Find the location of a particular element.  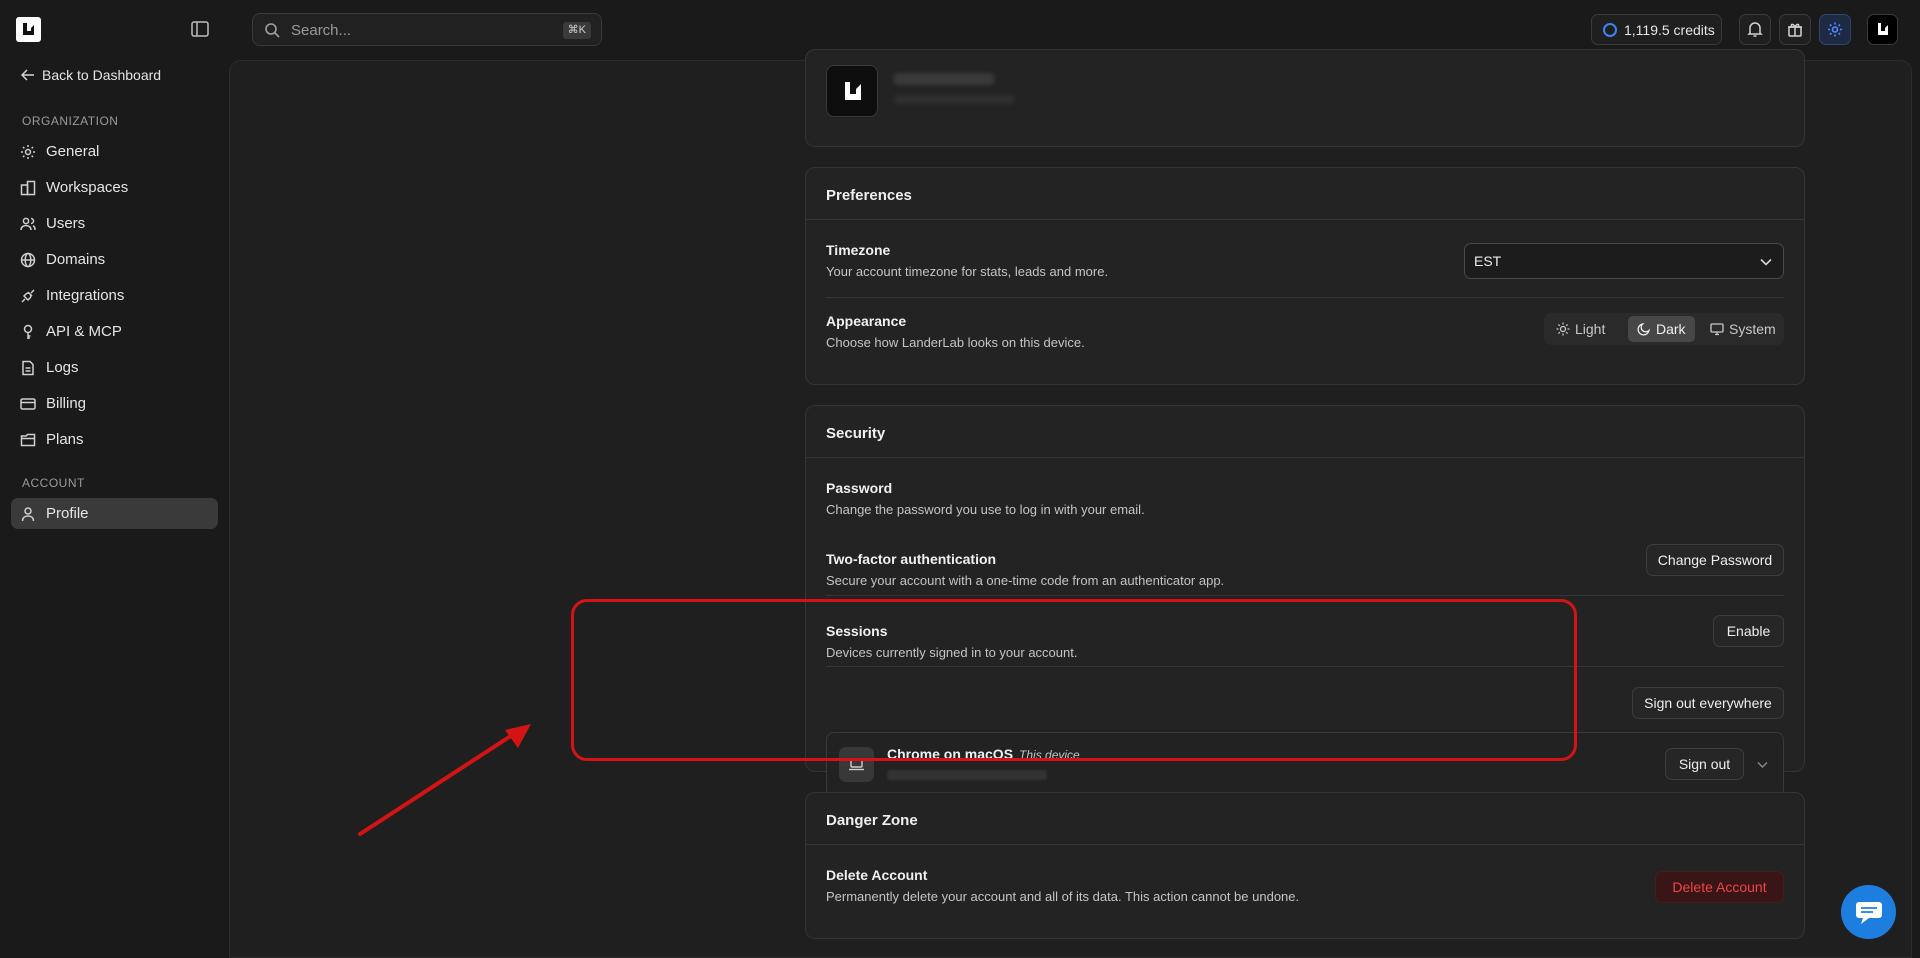

sidebar-item-billing: Billing is located at coordinates (114, 403).